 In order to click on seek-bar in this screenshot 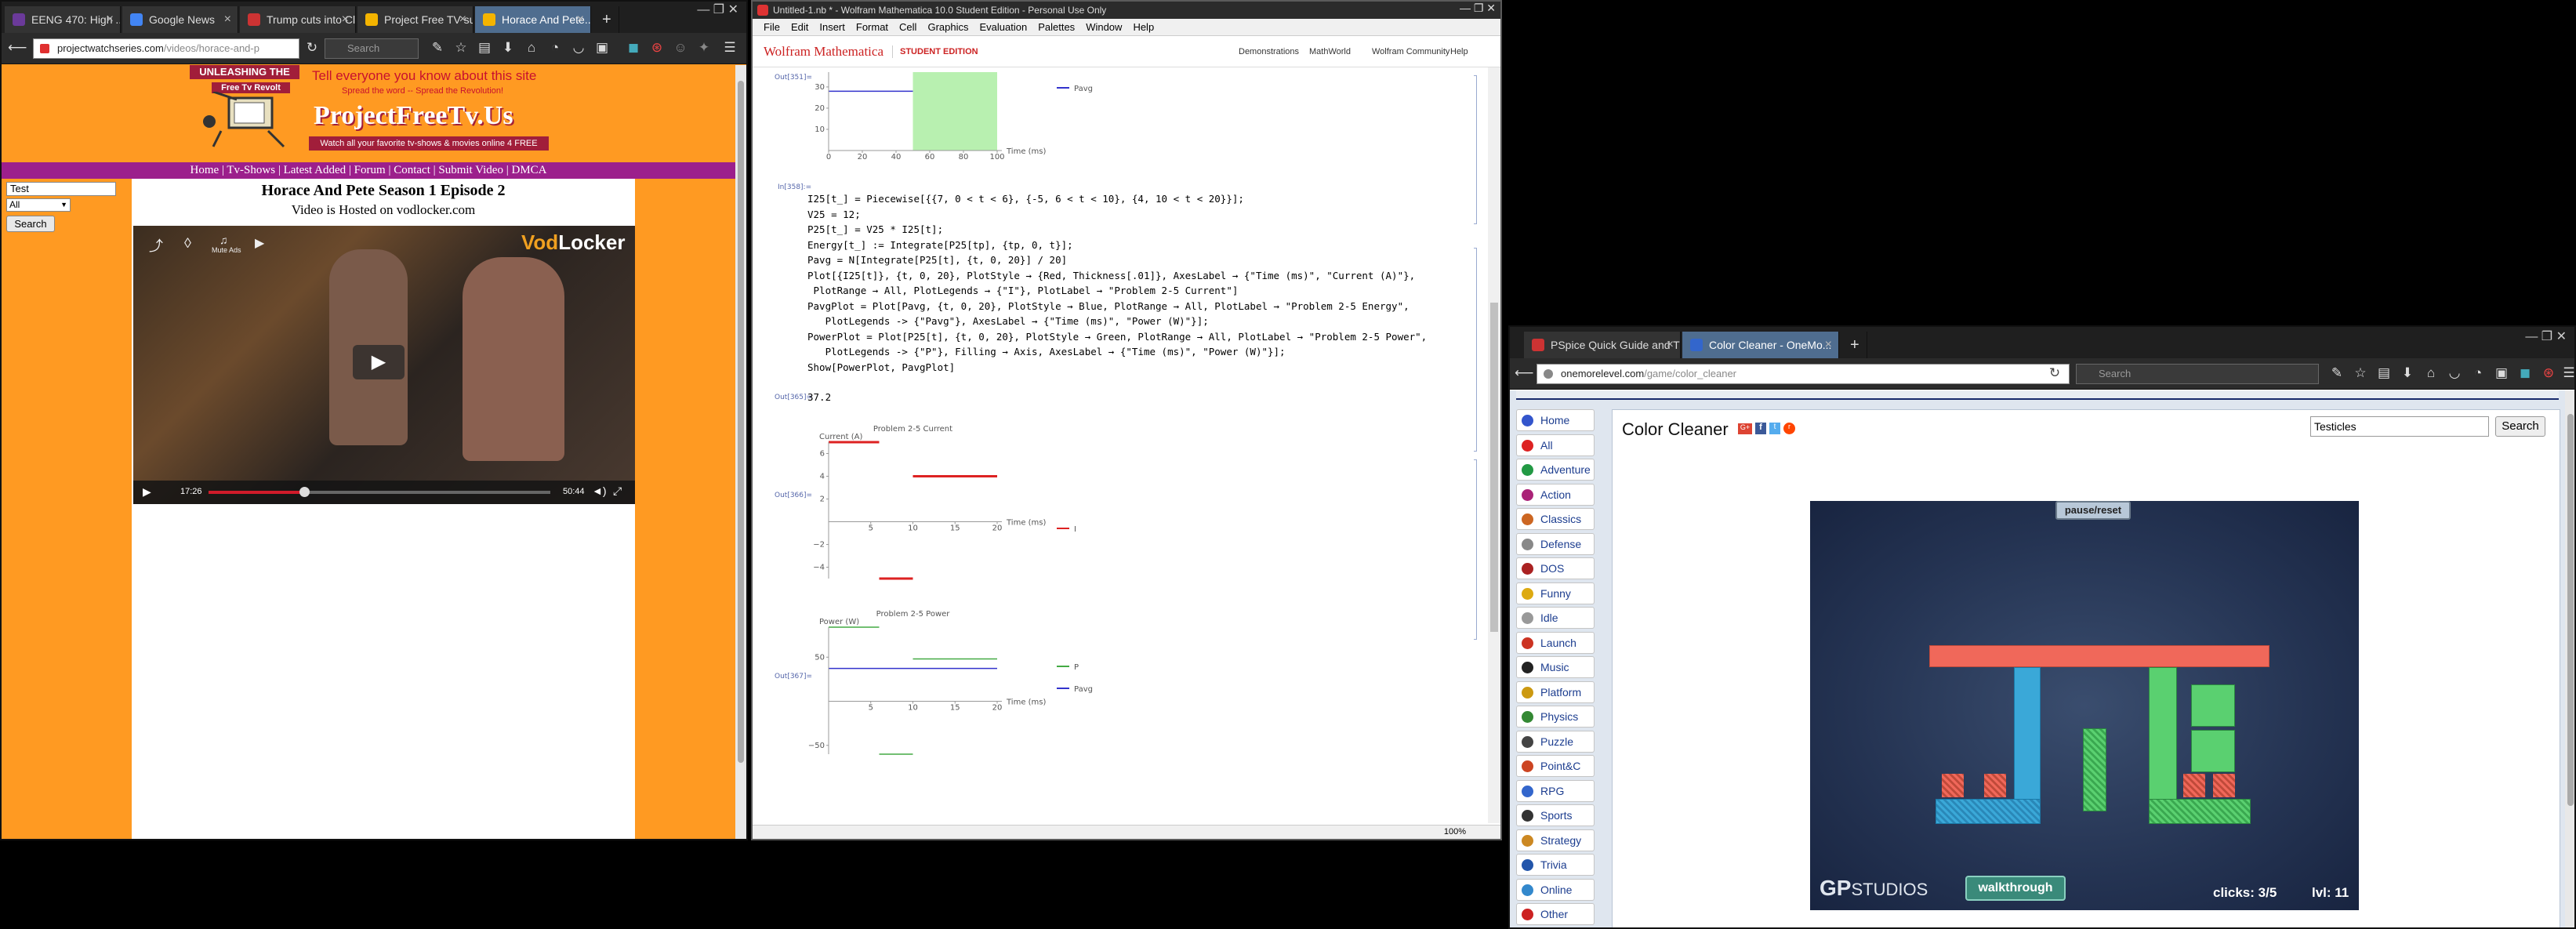, I will do `click(379, 492)`.